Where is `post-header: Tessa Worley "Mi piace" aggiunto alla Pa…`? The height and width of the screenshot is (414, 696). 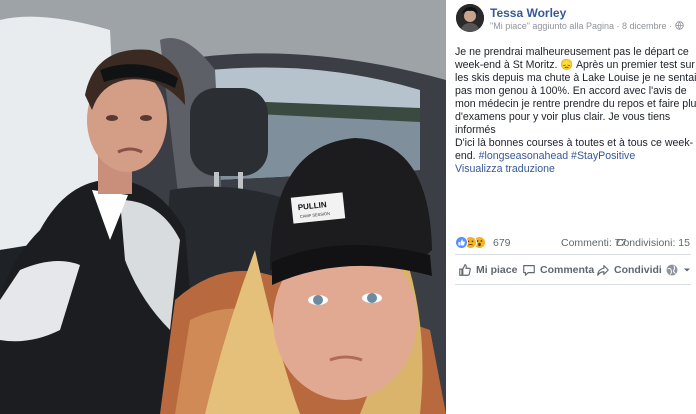 post-header: Tessa Worley "Mi piace" aggiunto alla Pa… is located at coordinates (574, 19).